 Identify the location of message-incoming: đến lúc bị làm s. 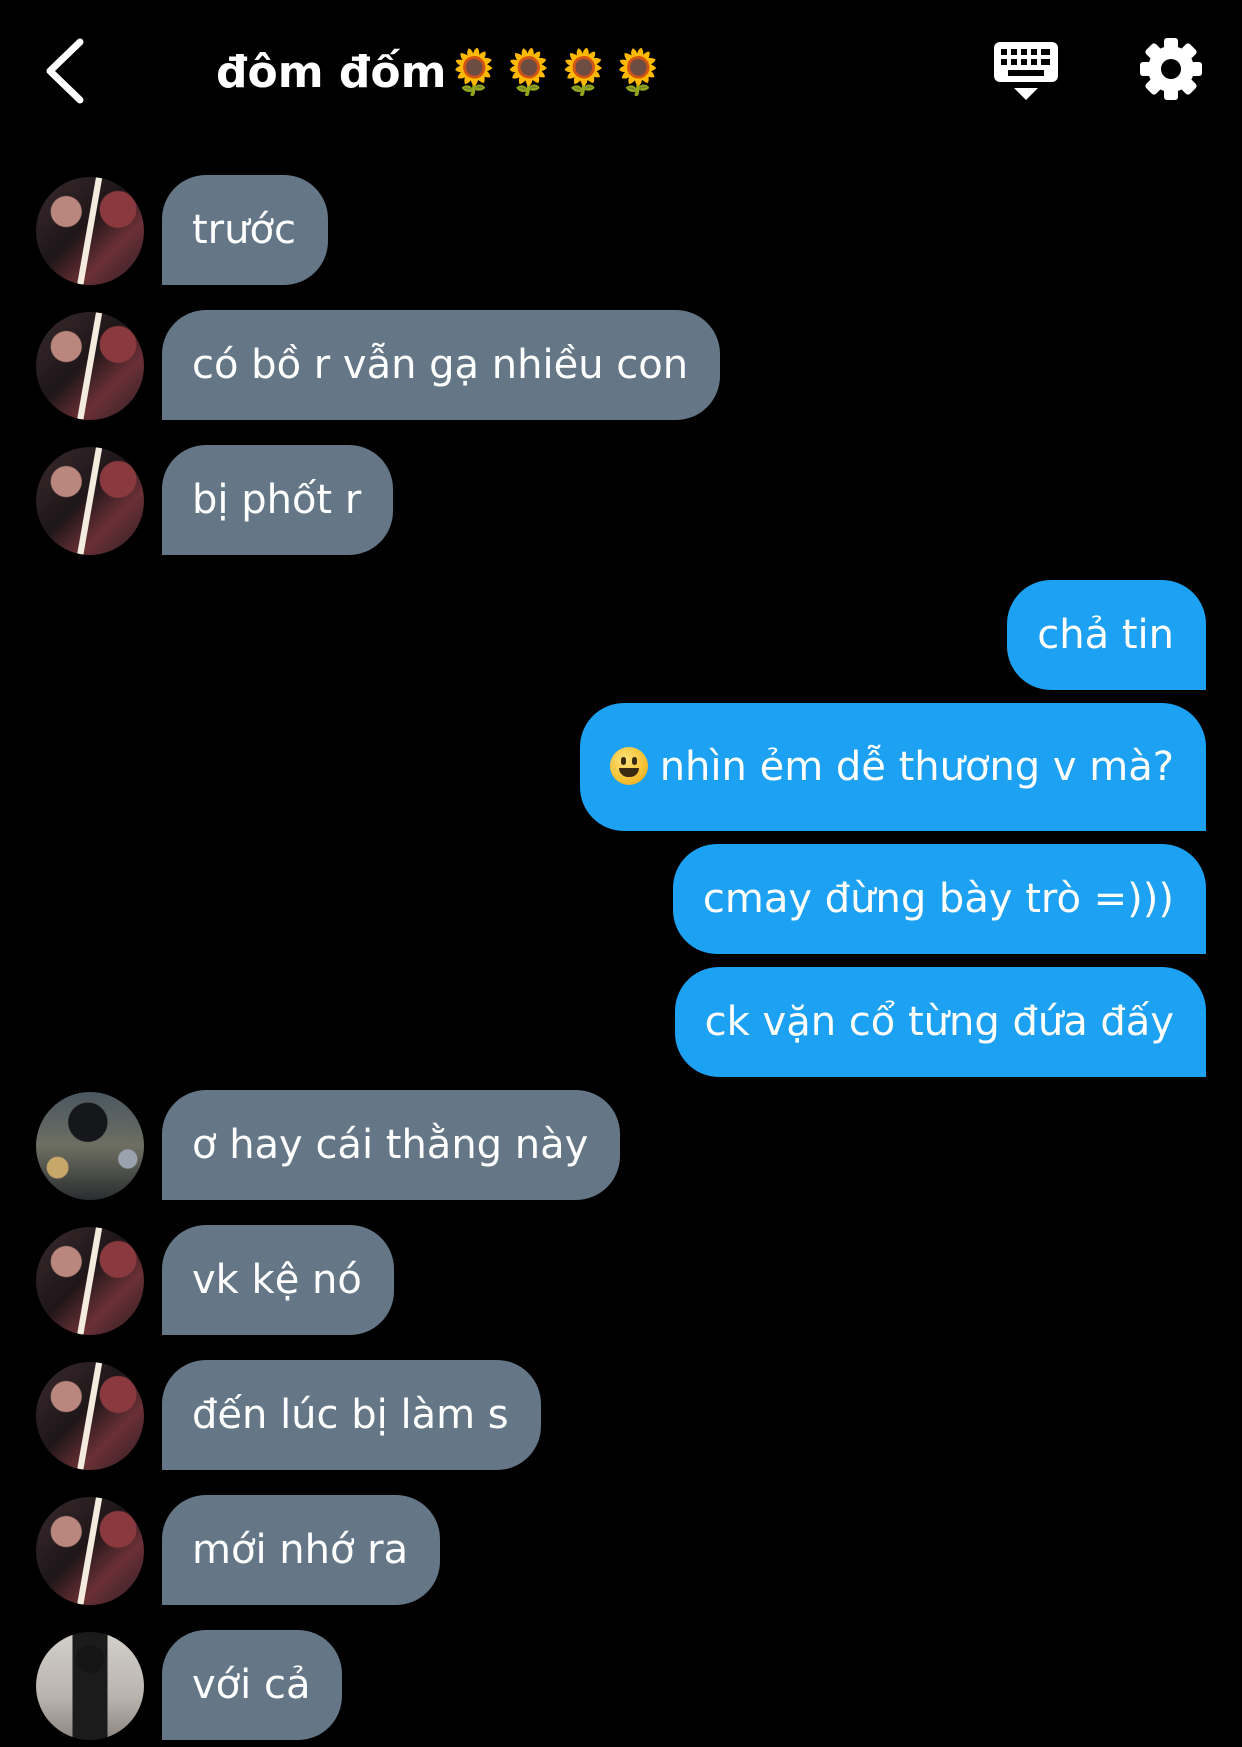
(621, 1416).